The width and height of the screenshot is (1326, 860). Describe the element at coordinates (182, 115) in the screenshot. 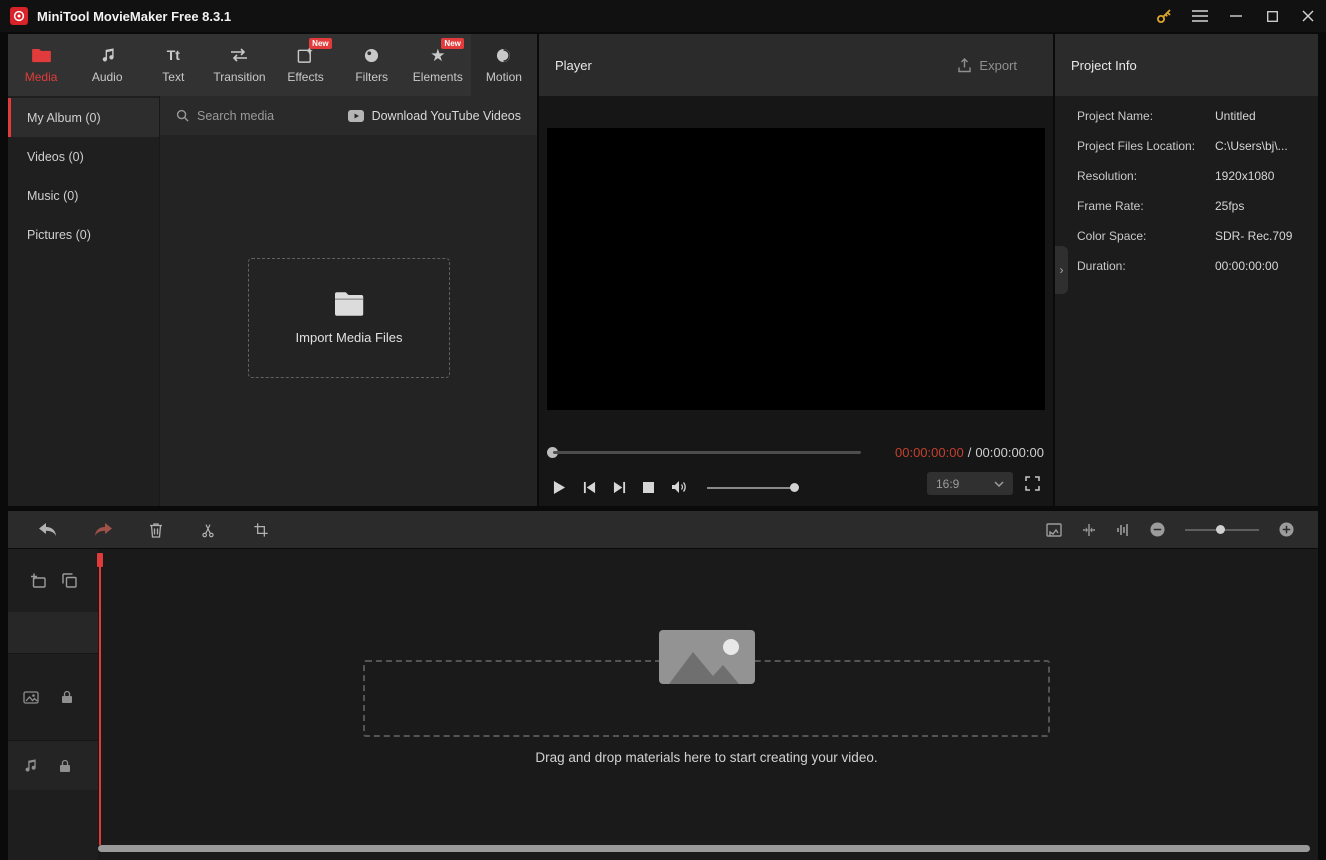

I see `search-icon` at that location.